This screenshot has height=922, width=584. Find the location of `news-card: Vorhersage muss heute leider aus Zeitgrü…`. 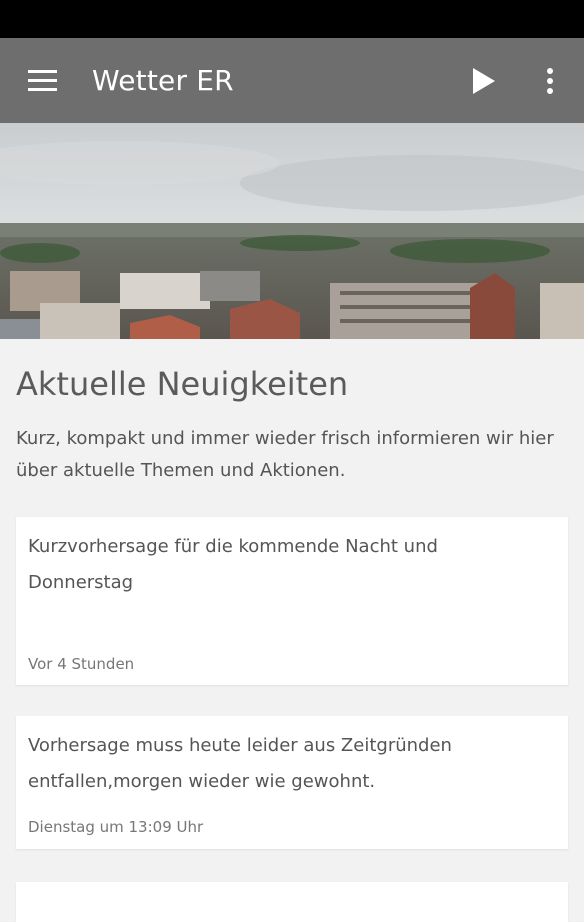

news-card: Vorhersage muss heute leider aus Zeitgrü… is located at coordinates (292, 782).